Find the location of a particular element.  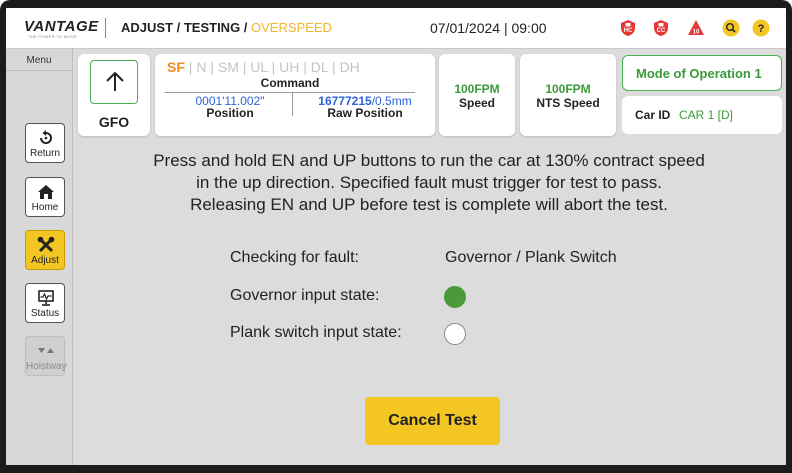

raw-position-label: Raw Position is located at coordinates (365, 113).